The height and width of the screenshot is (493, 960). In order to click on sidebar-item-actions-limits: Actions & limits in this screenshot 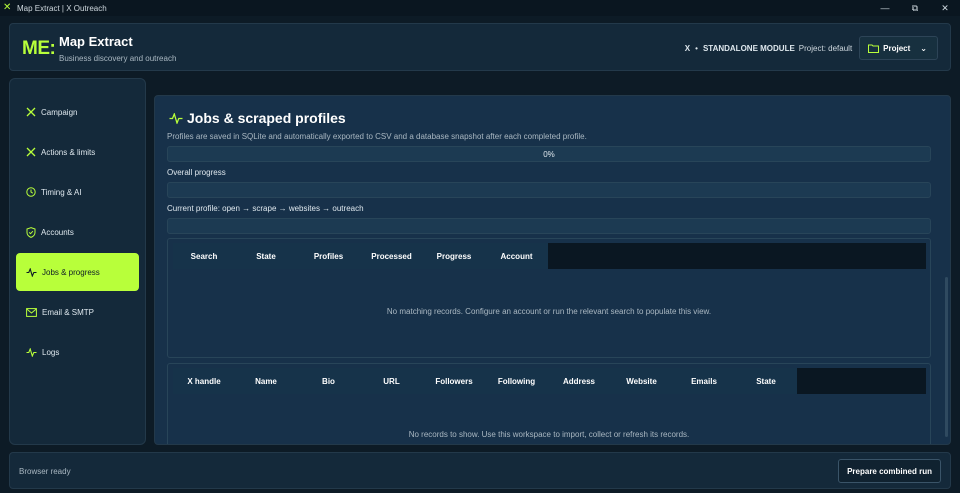, I will do `click(77, 152)`.